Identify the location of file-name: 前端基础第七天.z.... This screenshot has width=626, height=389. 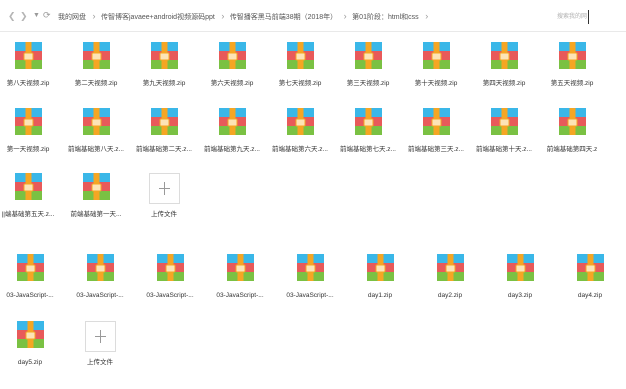
(368, 149).